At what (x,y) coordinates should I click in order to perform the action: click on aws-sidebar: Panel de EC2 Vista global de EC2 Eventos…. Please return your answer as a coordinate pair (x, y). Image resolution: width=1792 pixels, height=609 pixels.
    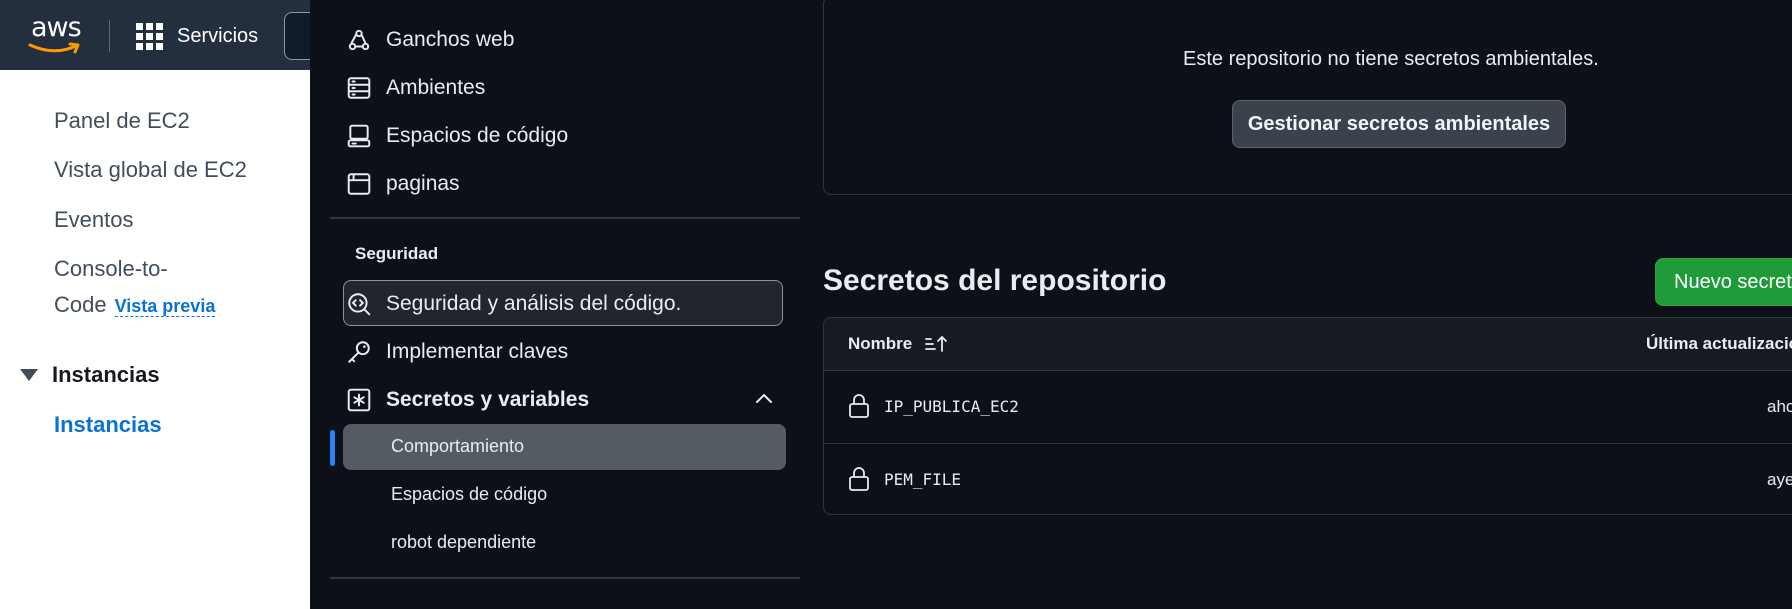
    Looking at the image, I should click on (155, 265).